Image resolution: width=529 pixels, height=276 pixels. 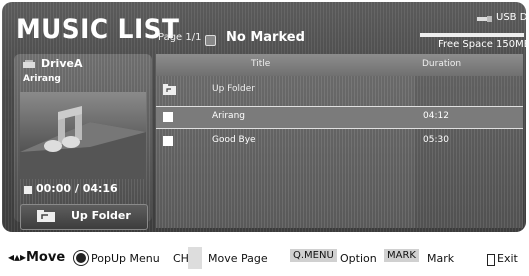 What do you see at coordinates (265, 37) in the screenshot?
I see `marked-status: No Marked` at bounding box center [265, 37].